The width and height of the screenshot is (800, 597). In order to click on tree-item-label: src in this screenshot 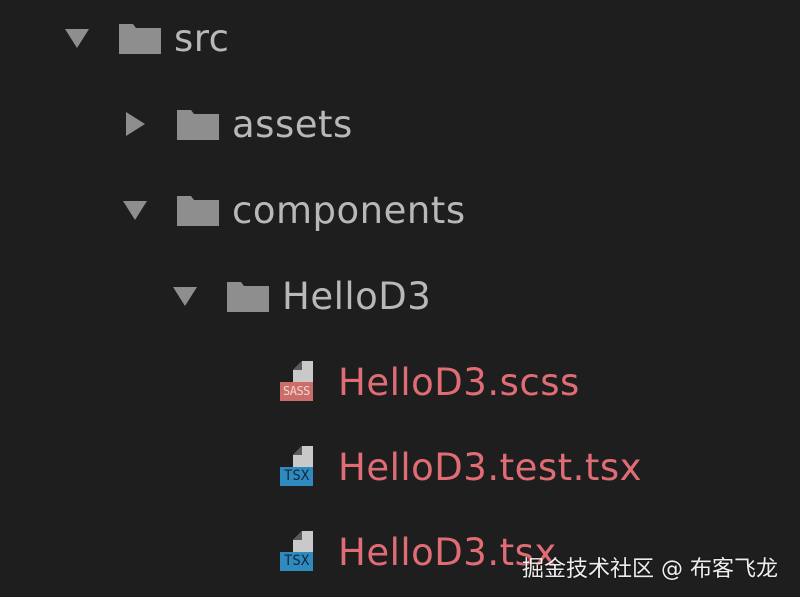, I will do `click(202, 38)`.